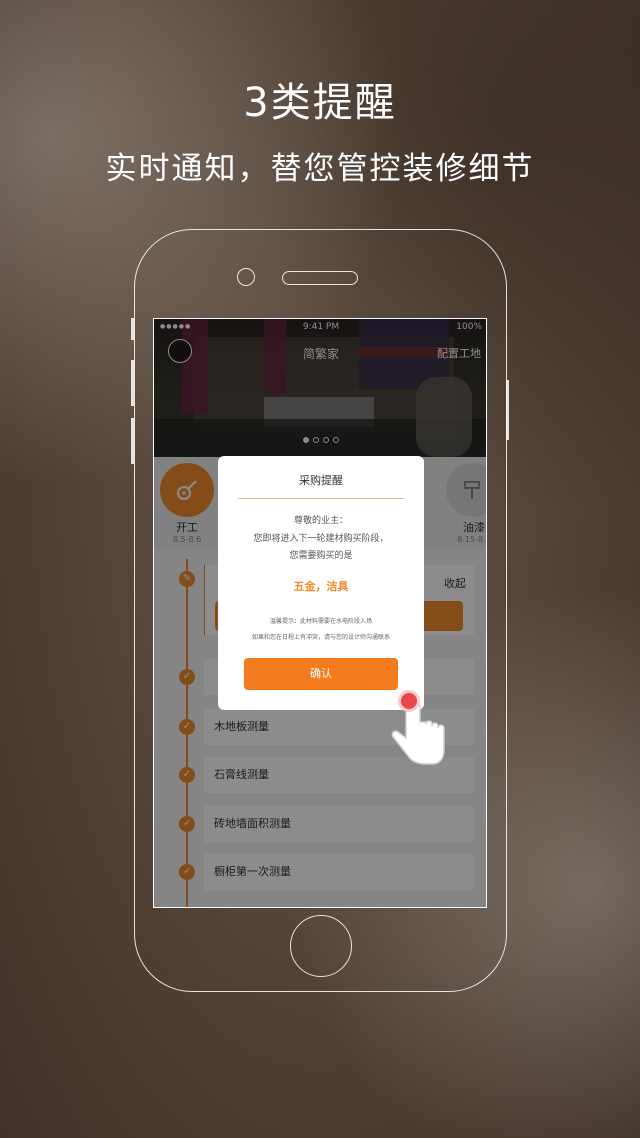  Describe the element at coordinates (321, 539) in the screenshot. I see `dialog-message: 您即将进入下一轮建材购买阶段，` at that location.